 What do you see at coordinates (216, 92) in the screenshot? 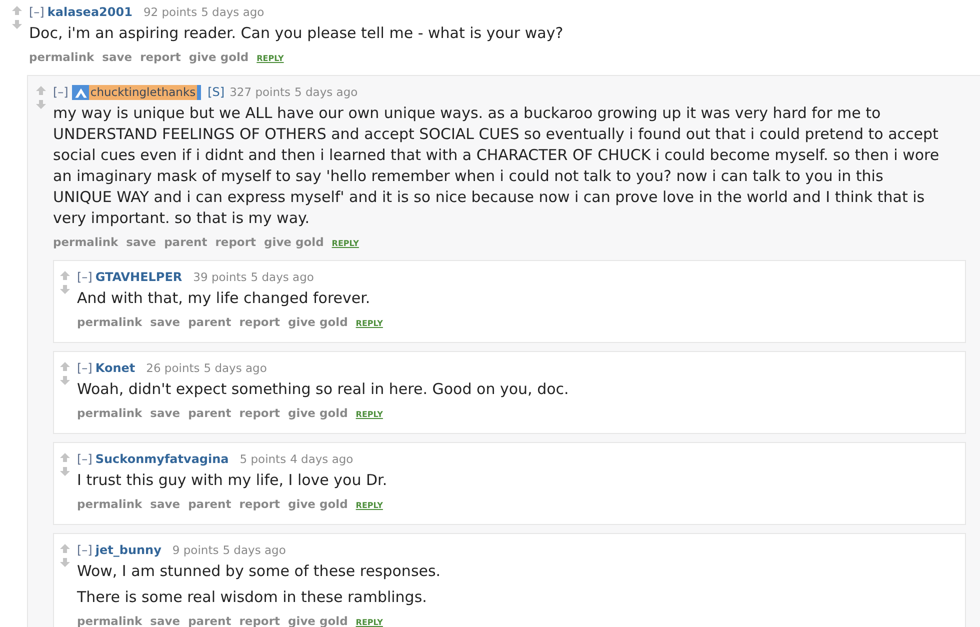
I see `submitter-tag: [S]` at bounding box center [216, 92].